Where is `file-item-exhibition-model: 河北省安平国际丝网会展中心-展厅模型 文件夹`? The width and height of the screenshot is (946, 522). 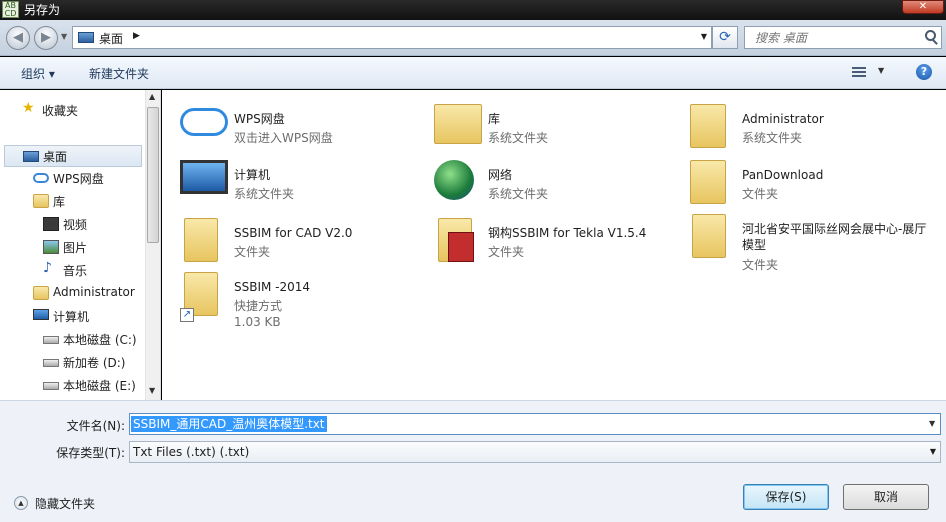 file-item-exhibition-model: 河北省安平国际丝网会展中心-展厅模型 文件夹 is located at coordinates (798, 240).